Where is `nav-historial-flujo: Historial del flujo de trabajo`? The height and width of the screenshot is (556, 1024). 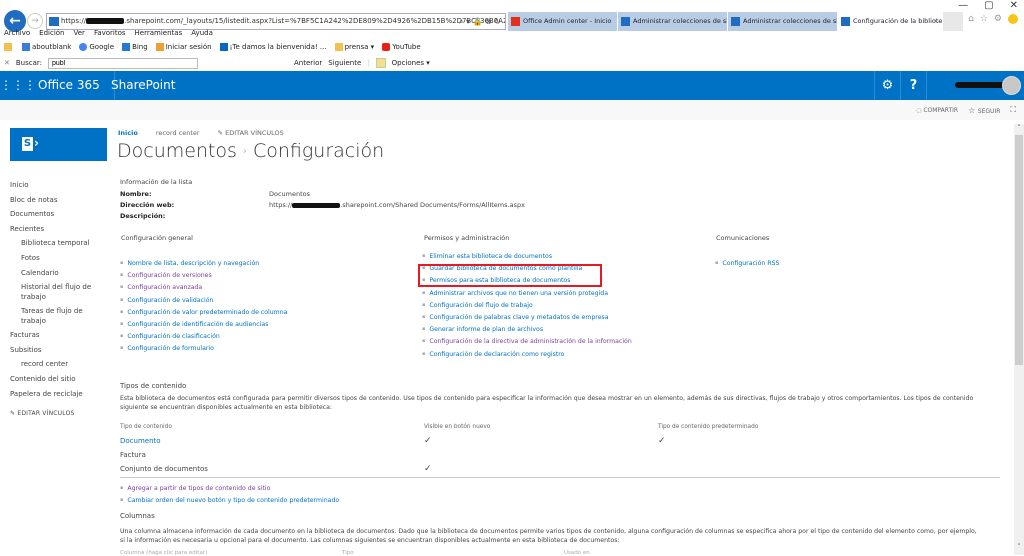 nav-historial-flujo: Historial del flujo de trabajo is located at coordinates (57, 292).